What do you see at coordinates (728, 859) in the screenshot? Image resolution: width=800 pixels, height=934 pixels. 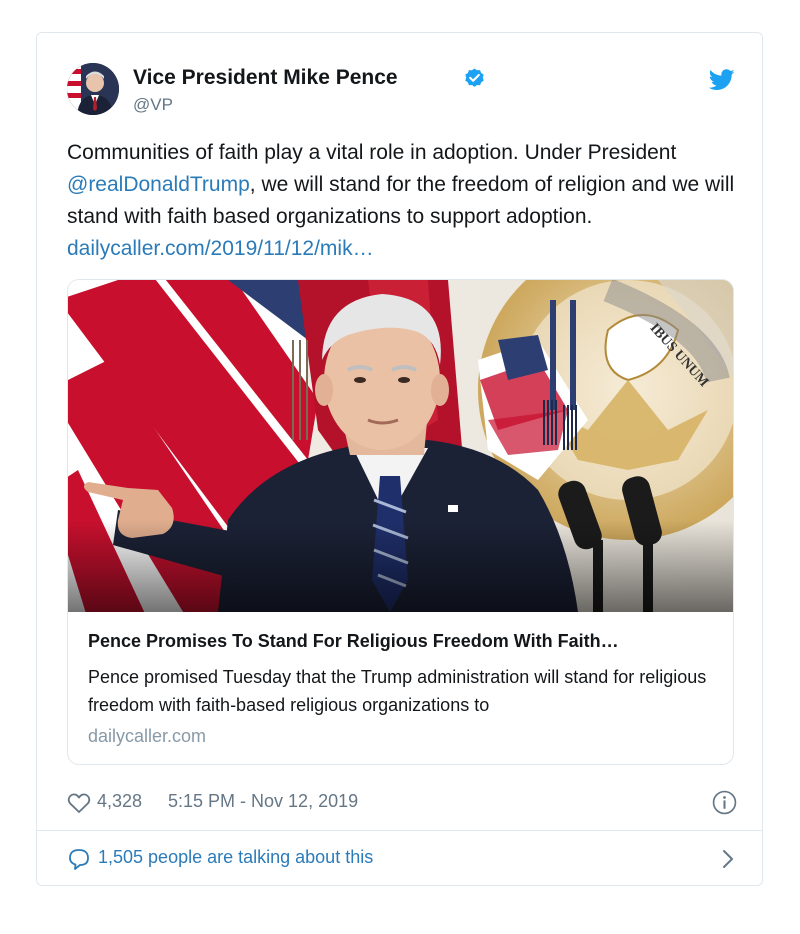 I see `chevron-right-icon` at bounding box center [728, 859].